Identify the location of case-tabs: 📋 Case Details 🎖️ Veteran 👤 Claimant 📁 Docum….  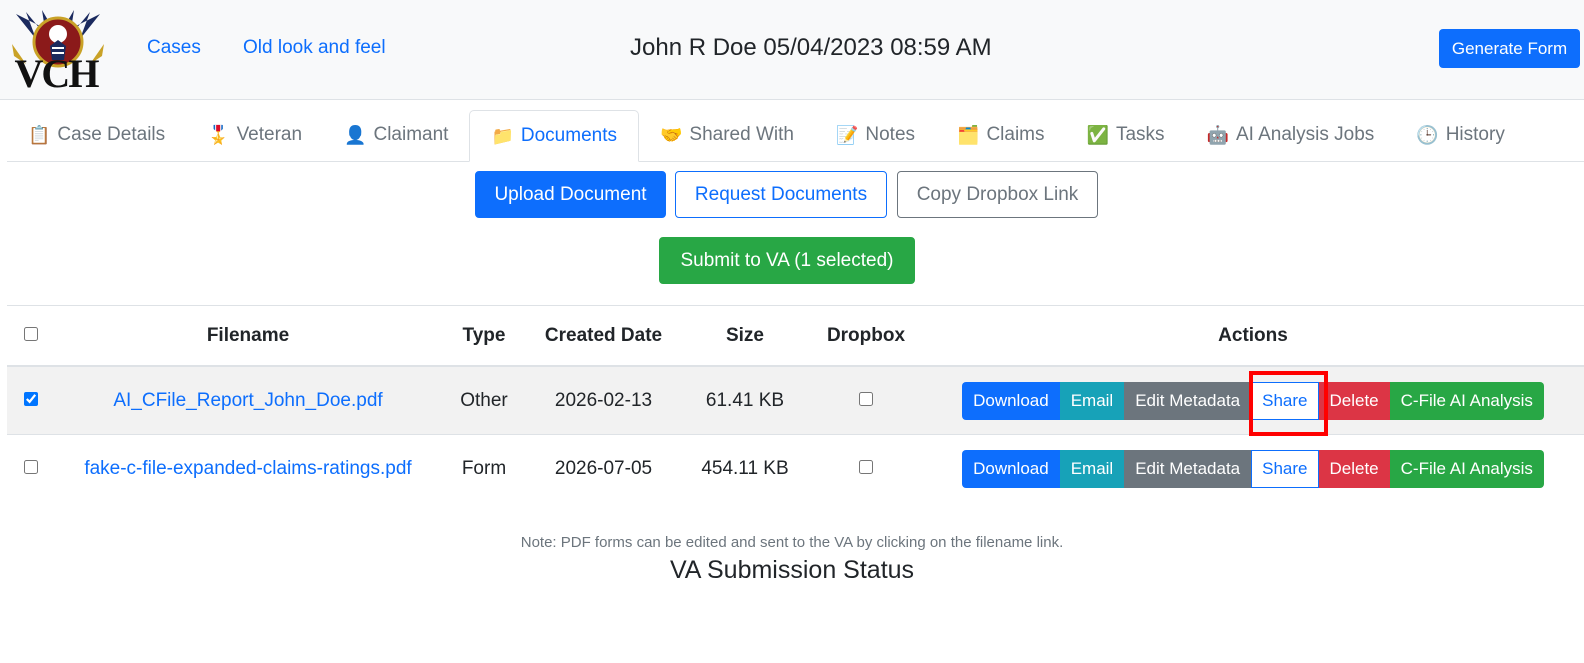
(795, 136).